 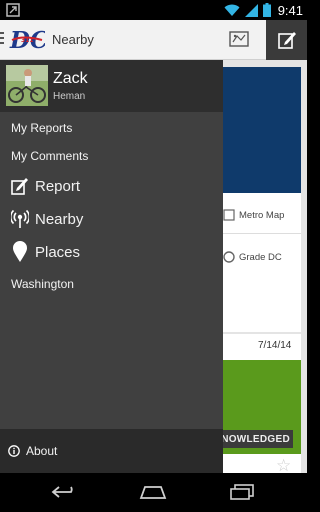 I want to click on nav-label: Washington, so click(x=42, y=284).